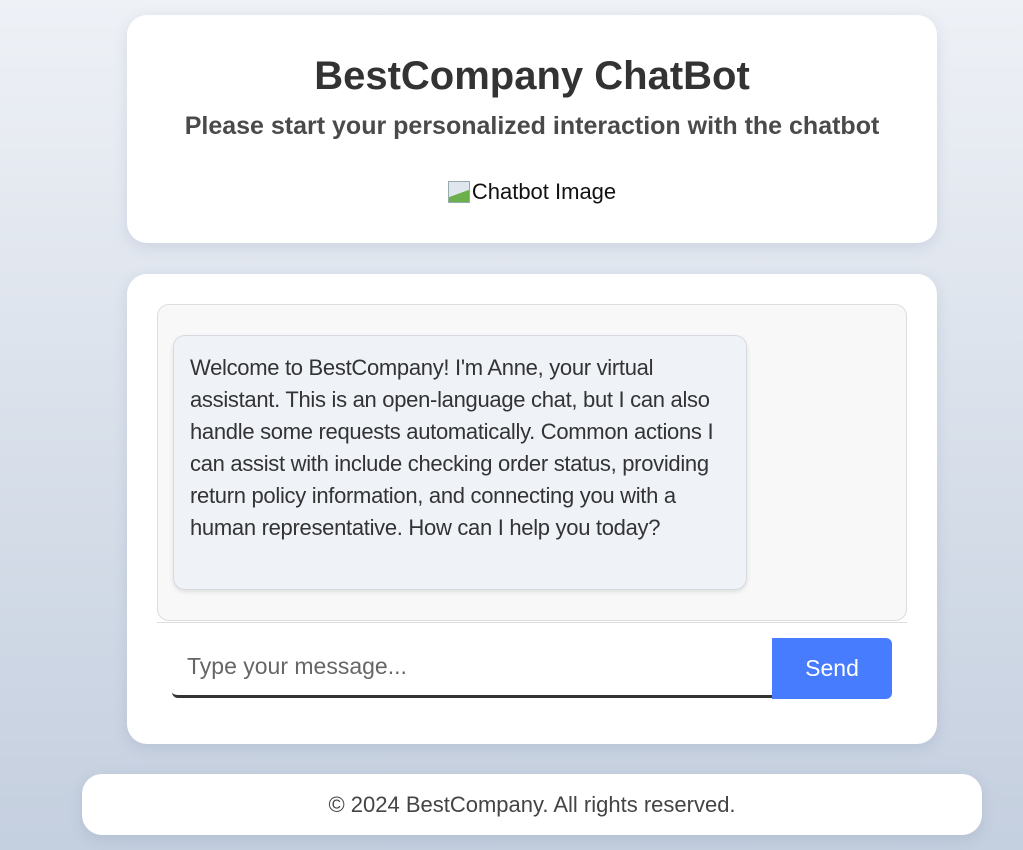 The height and width of the screenshot is (850, 1023). What do you see at coordinates (532, 622) in the screenshot?
I see `divider` at bounding box center [532, 622].